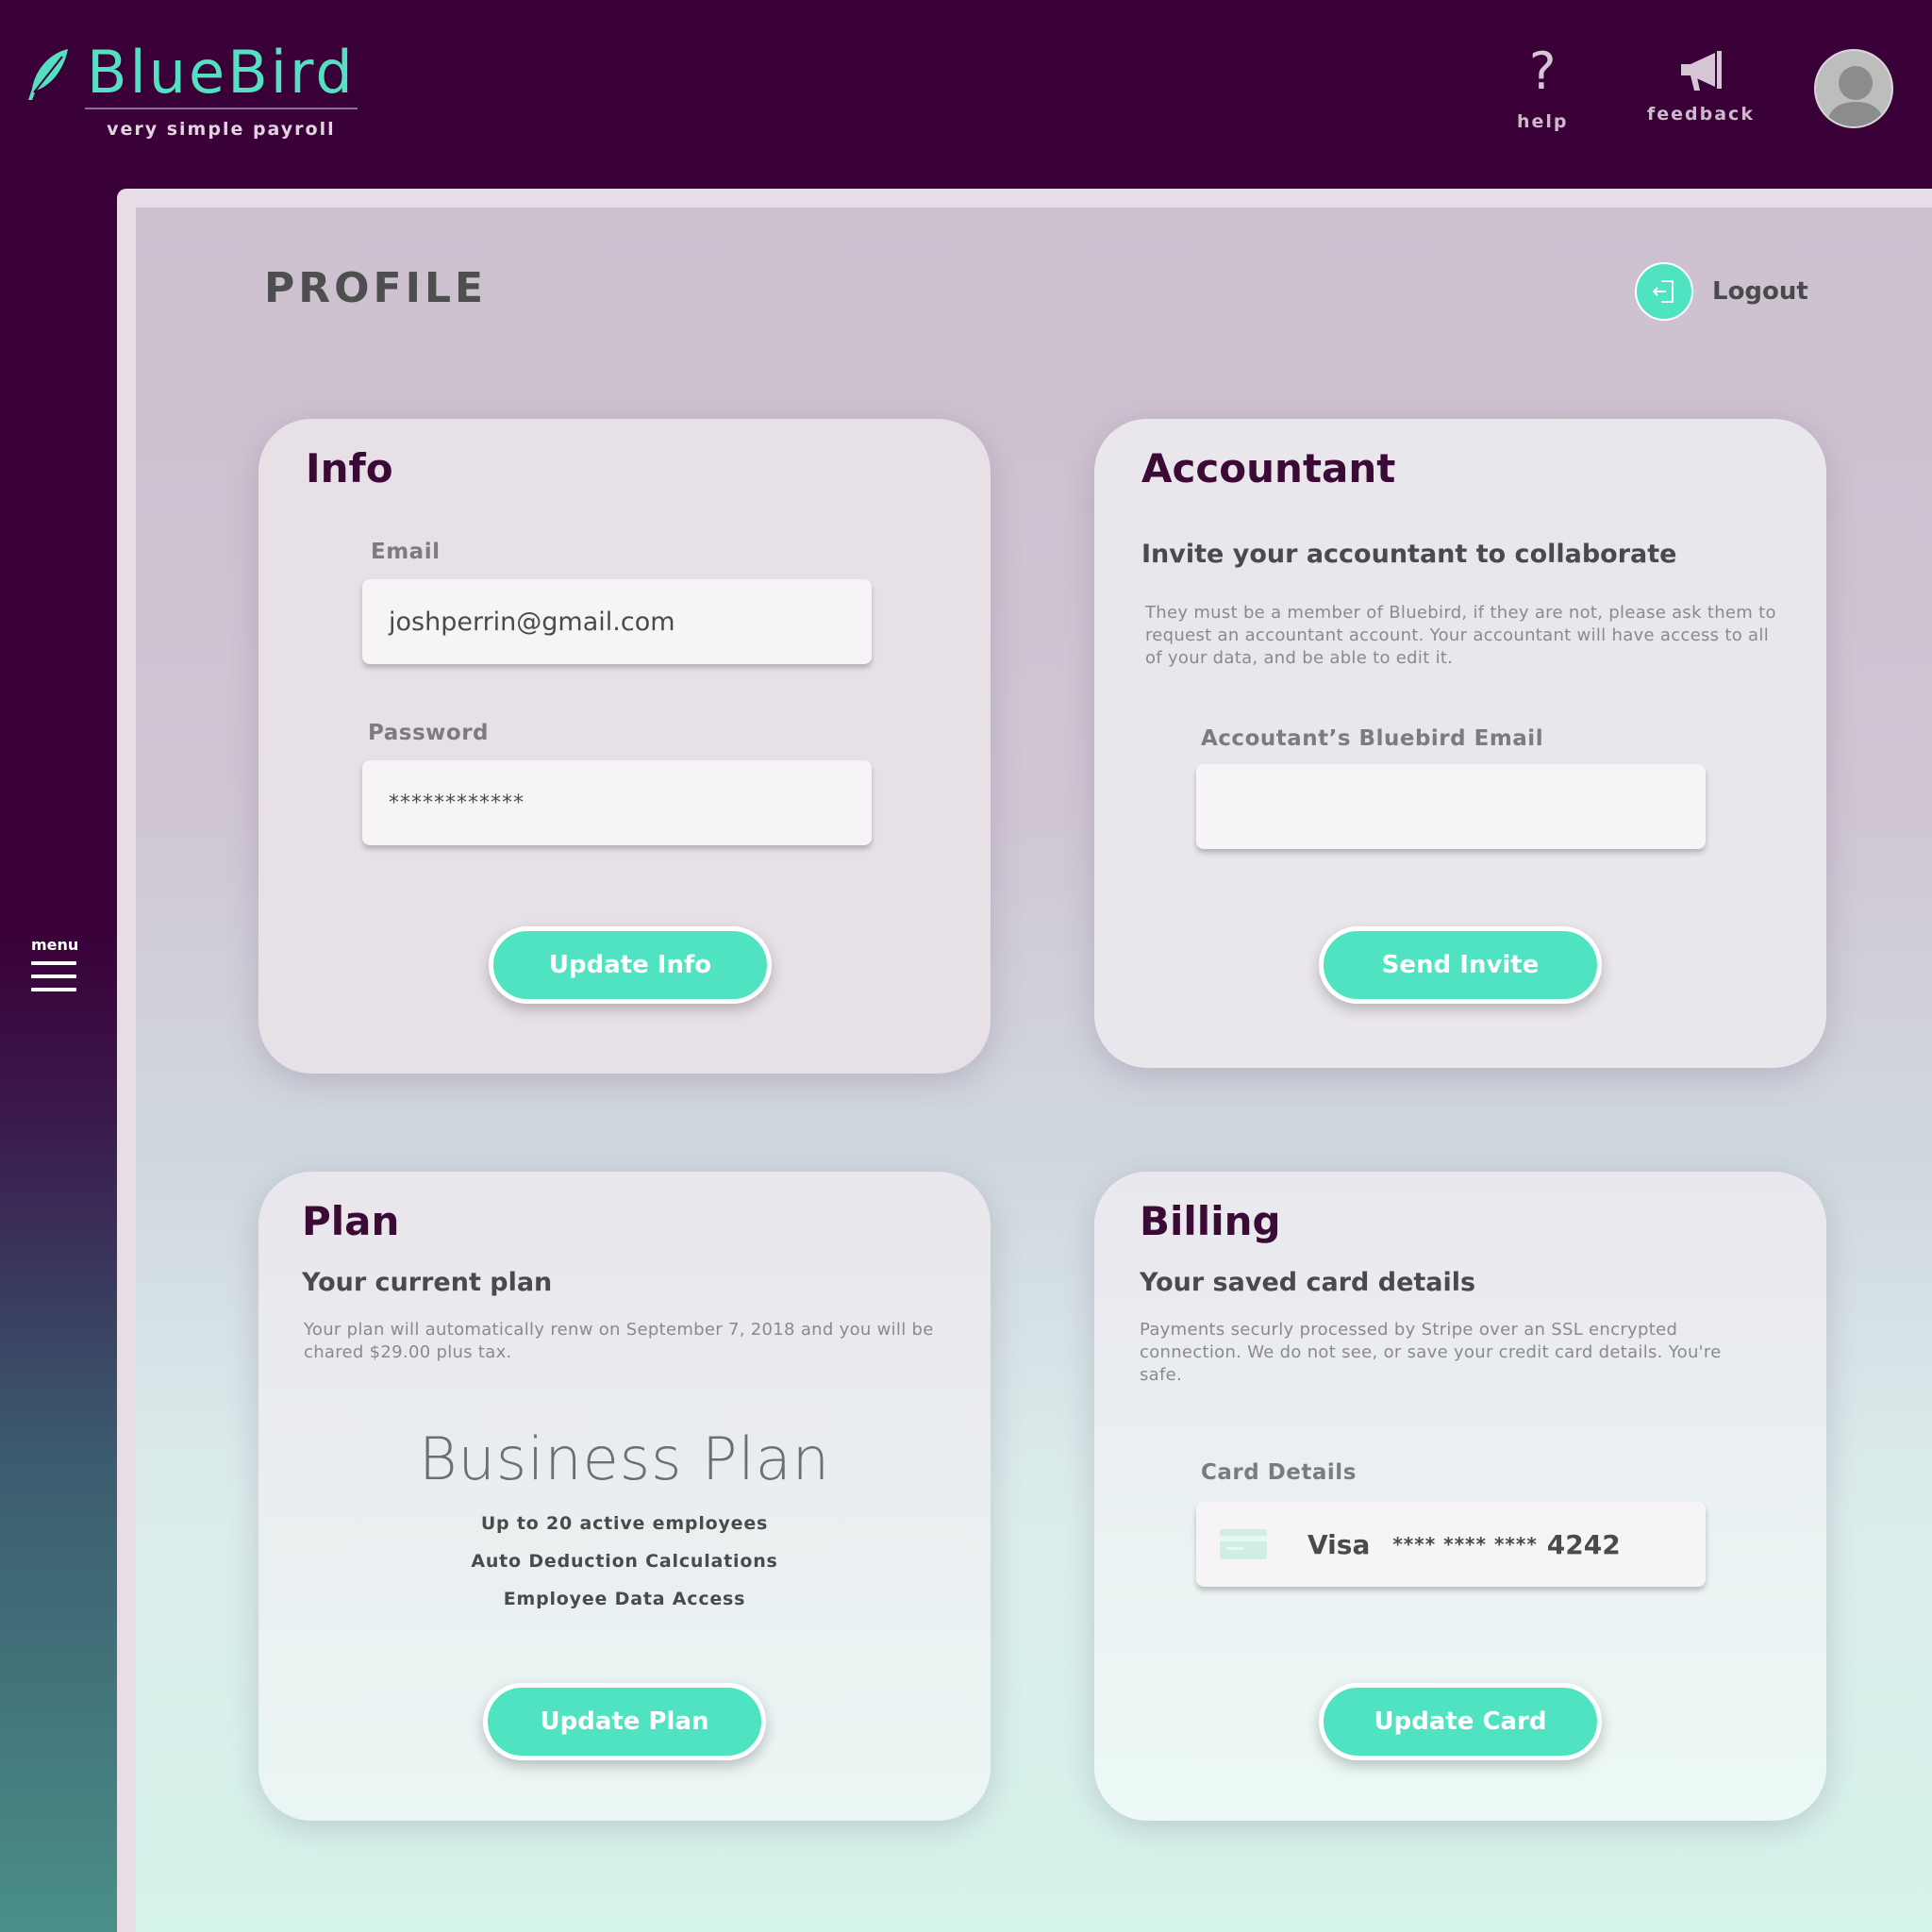 The width and height of the screenshot is (1932, 1932). I want to click on help-button: ? help, so click(1543, 87).